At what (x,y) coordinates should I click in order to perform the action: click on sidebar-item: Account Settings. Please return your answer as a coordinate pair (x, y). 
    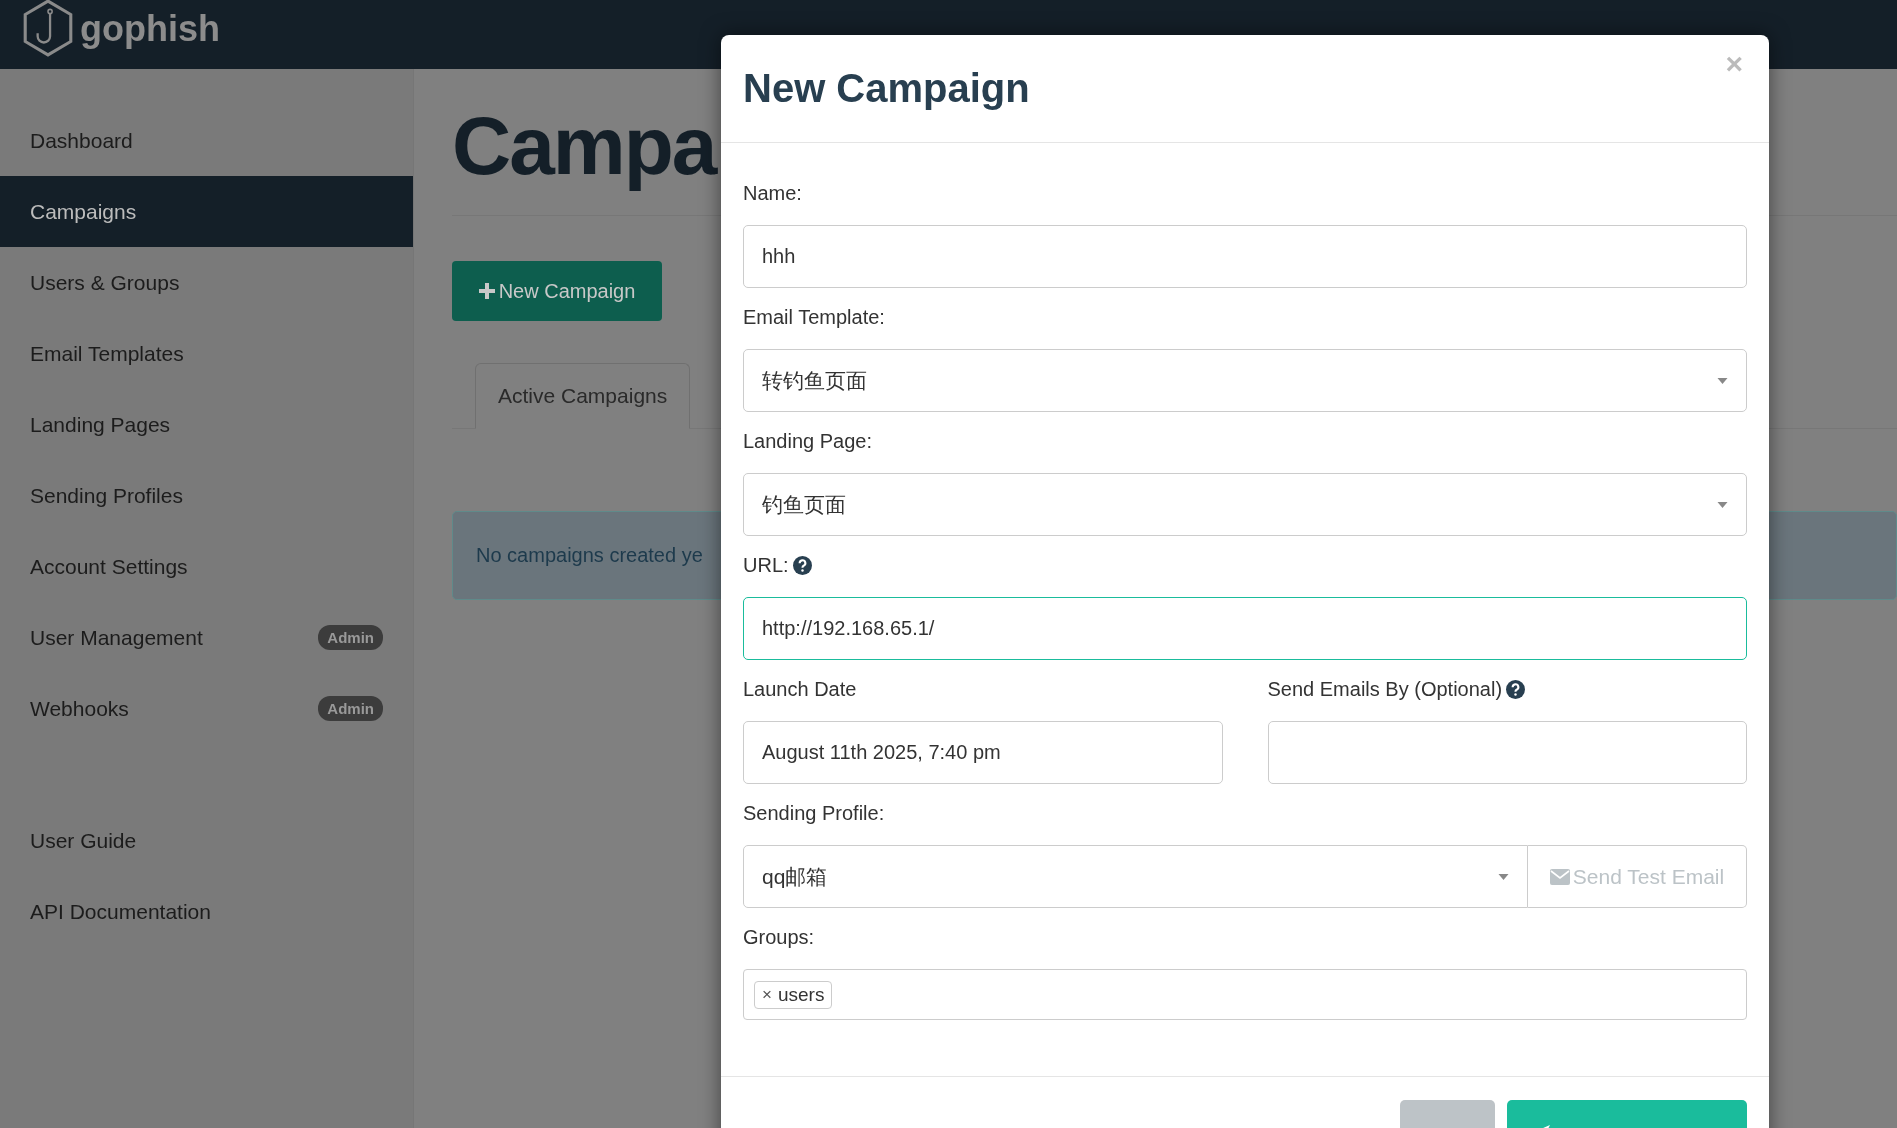
    Looking at the image, I should click on (206, 566).